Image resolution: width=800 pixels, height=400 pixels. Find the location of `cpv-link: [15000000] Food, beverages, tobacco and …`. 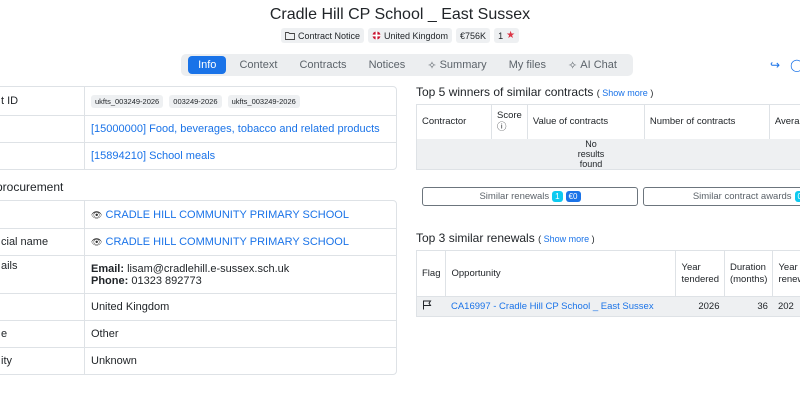

cpv-link: [15000000] Food, beverages, tobacco and … is located at coordinates (240, 129).